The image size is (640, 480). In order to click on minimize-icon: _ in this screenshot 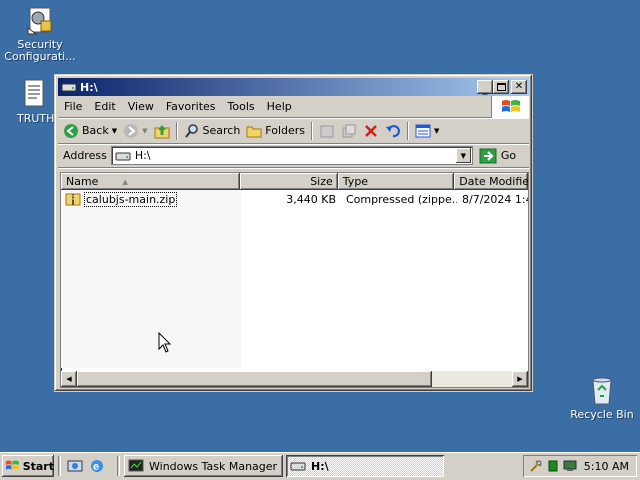, I will do `click(485, 89)`.